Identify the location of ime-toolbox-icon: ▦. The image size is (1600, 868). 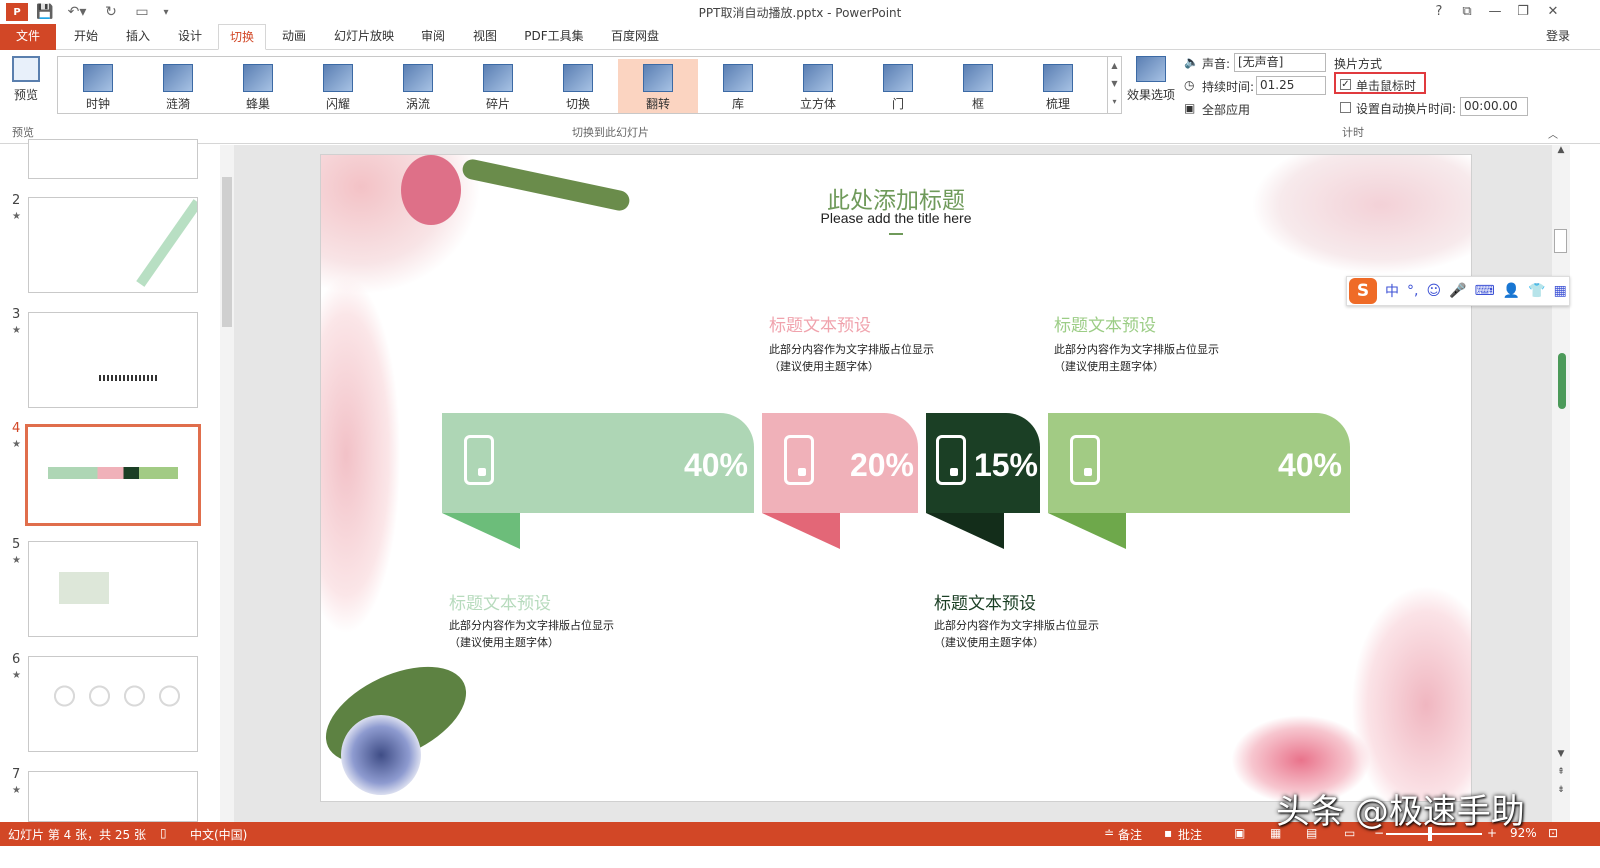
(1560, 291).